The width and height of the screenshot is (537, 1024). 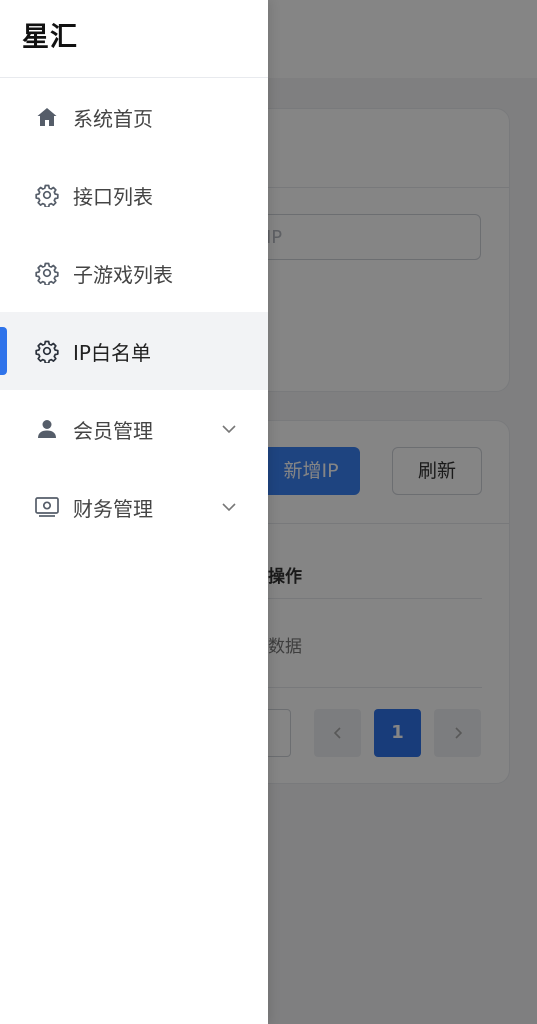 I want to click on sidebar-item-api-list: 接口列表, so click(x=134, y=195).